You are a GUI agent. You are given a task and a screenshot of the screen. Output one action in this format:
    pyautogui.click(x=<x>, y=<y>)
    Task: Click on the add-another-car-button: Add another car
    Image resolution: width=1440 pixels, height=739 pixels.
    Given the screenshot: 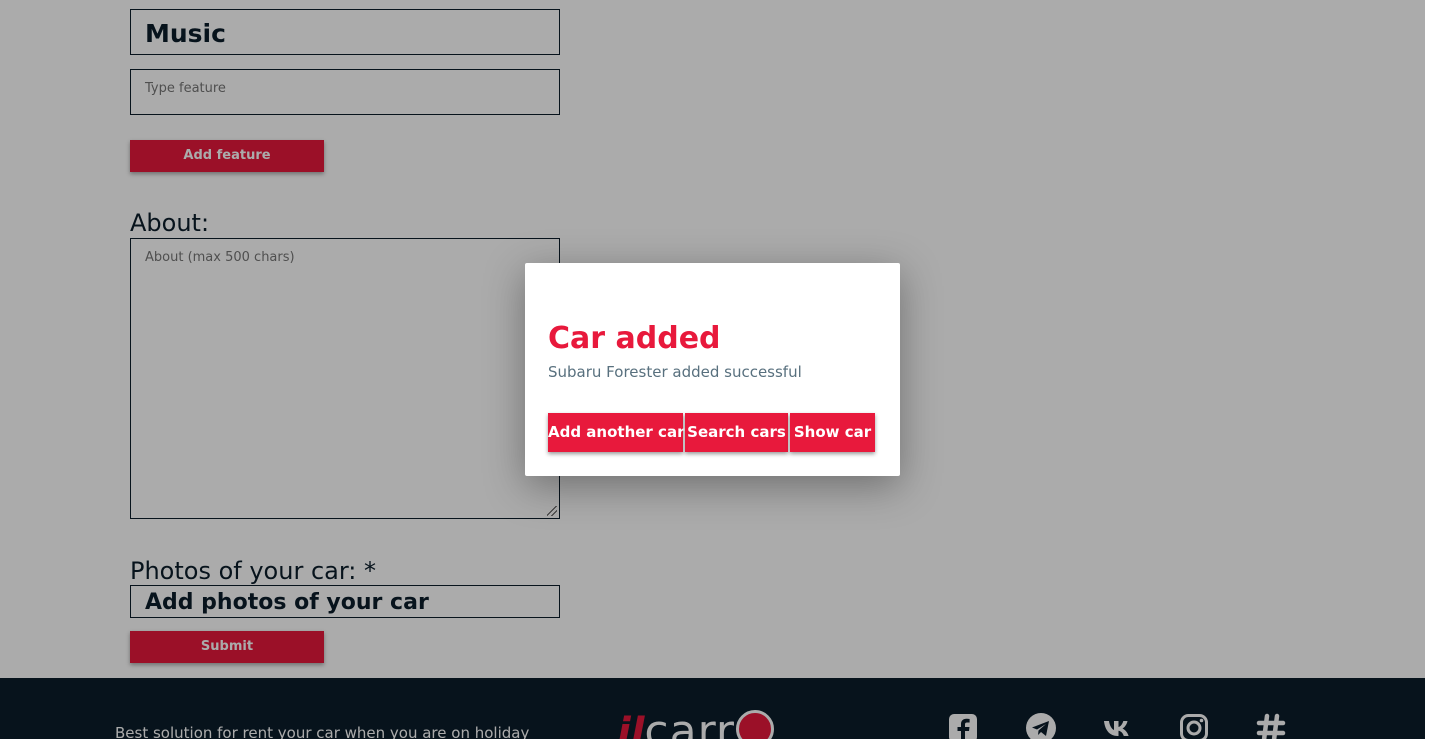 What is the action you would take?
    pyautogui.click(x=616, y=432)
    